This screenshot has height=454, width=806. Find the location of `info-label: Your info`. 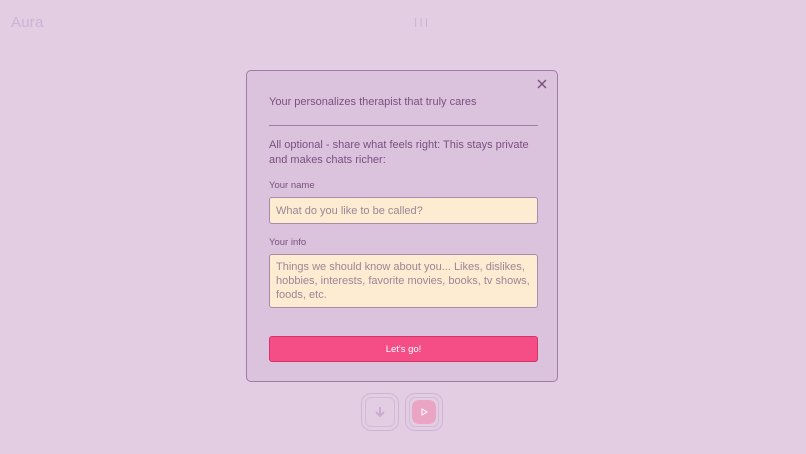

info-label: Your info is located at coordinates (288, 242).